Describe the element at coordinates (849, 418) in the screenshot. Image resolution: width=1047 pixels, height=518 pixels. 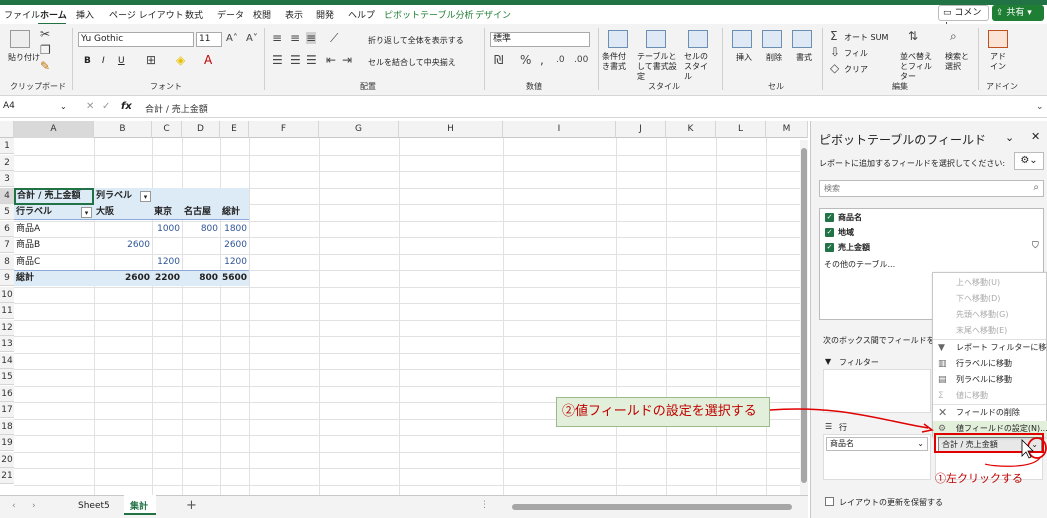
I see `annotation-arrow-step2` at that location.